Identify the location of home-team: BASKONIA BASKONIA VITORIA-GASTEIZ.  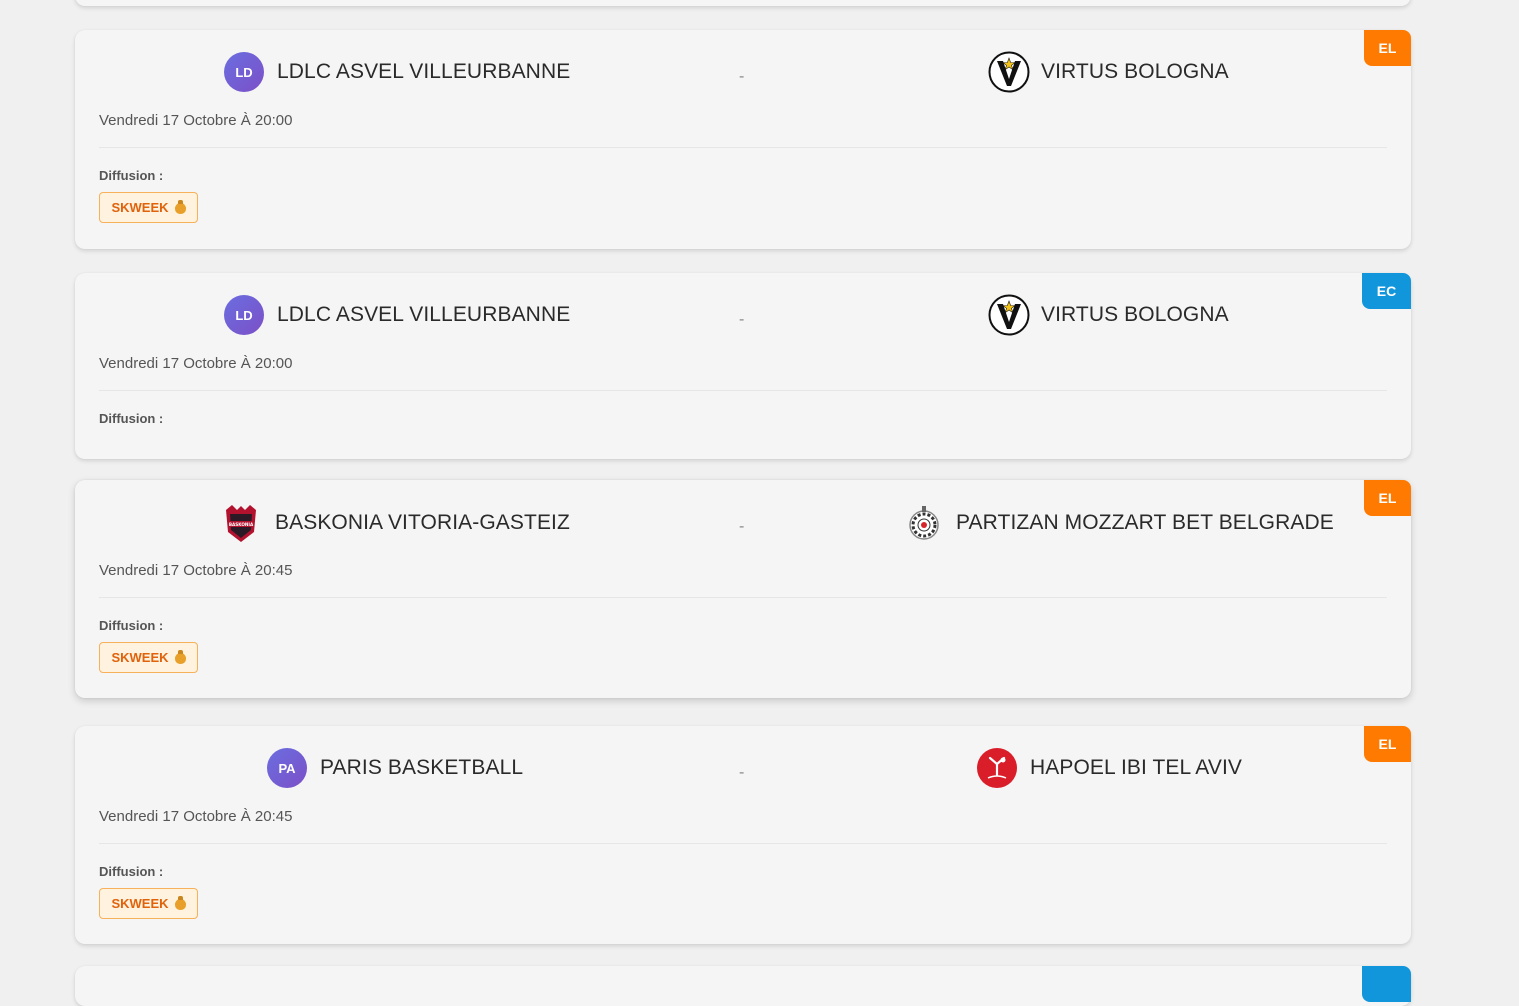
(395, 523).